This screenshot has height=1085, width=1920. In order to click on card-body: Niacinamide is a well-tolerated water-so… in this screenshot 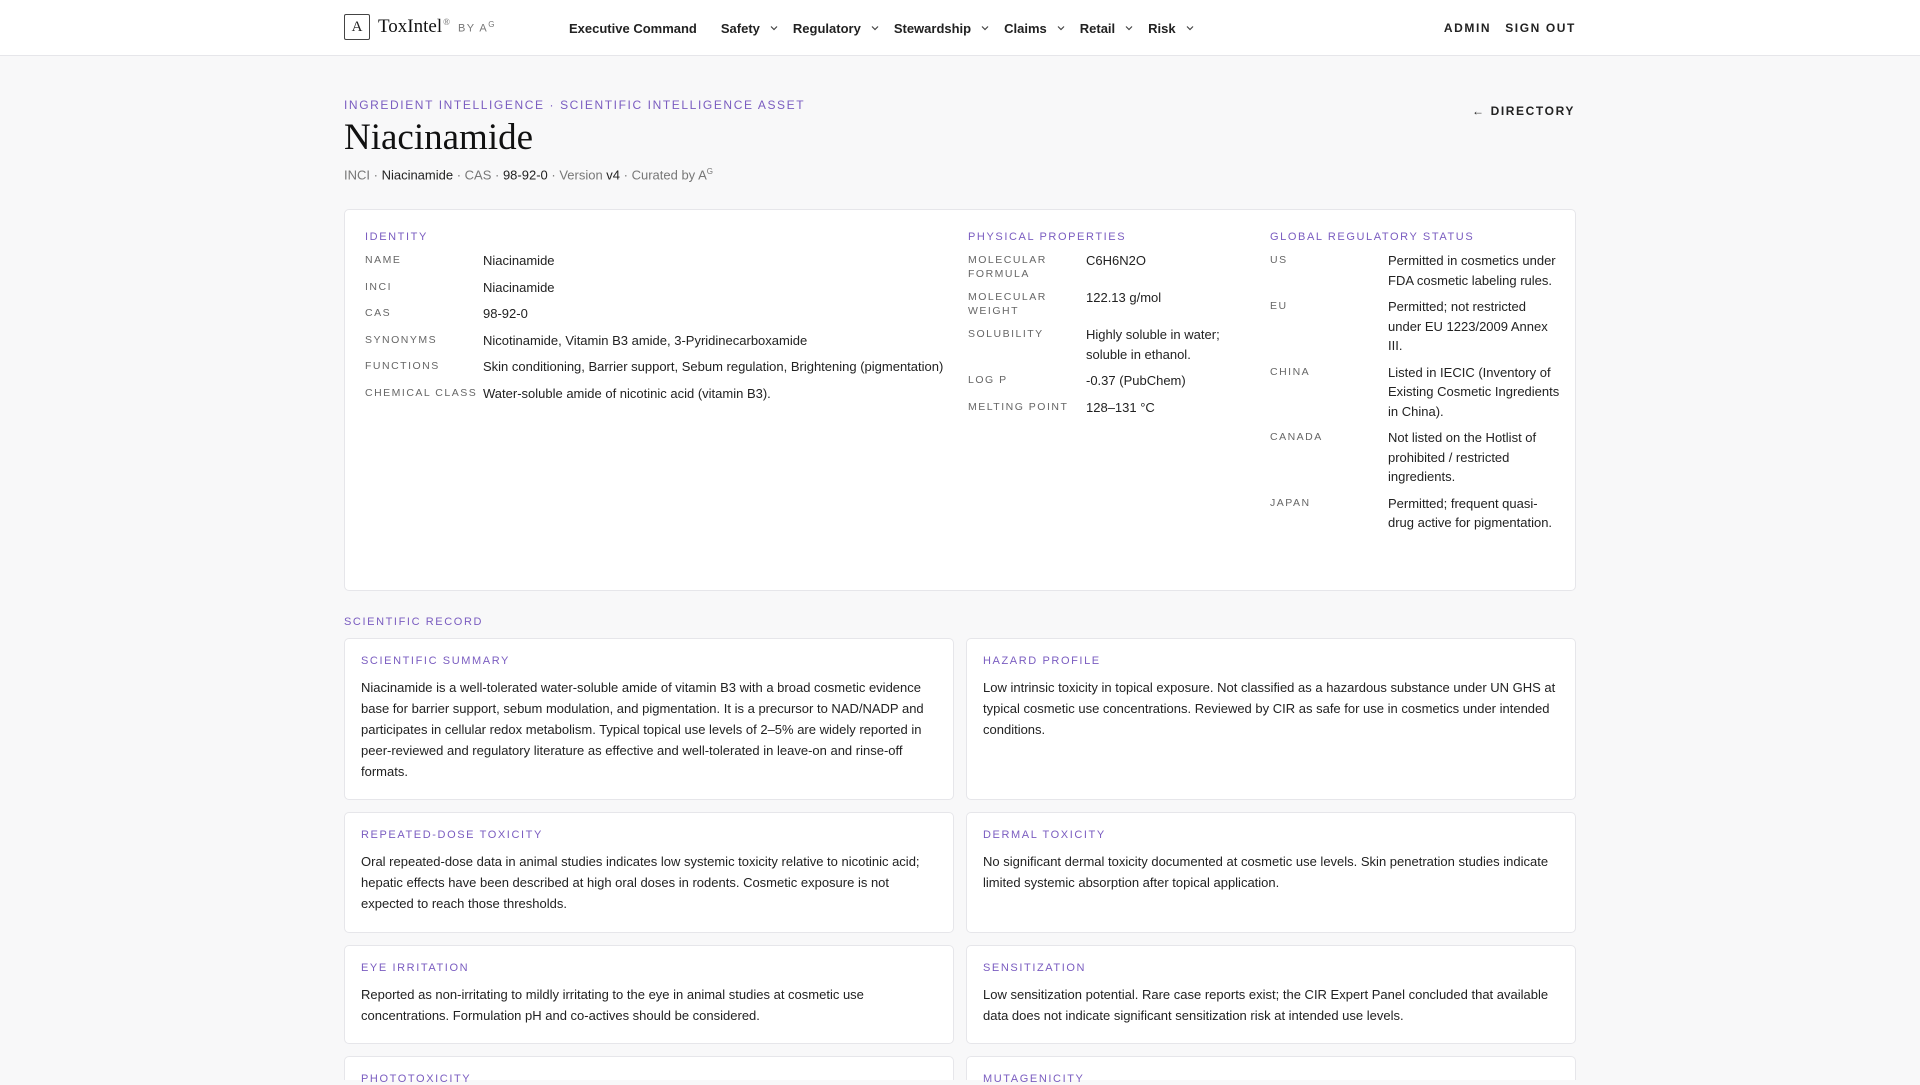, I will do `click(642, 729)`.